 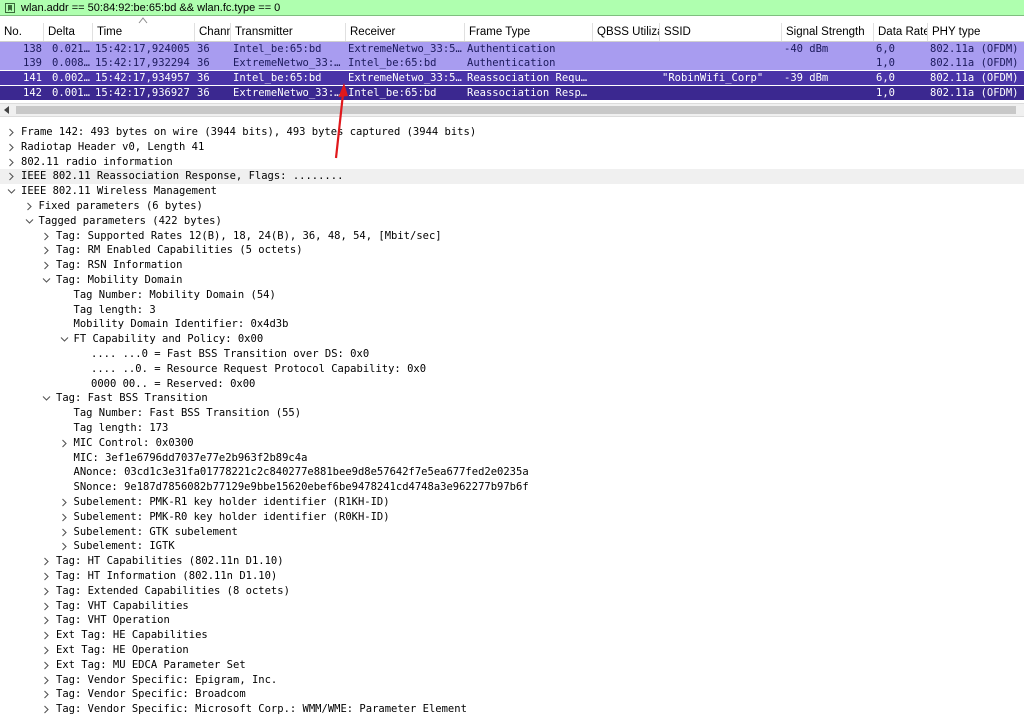 What do you see at coordinates (975, 32) in the screenshot?
I see `column-header-phy-type: PHY type` at bounding box center [975, 32].